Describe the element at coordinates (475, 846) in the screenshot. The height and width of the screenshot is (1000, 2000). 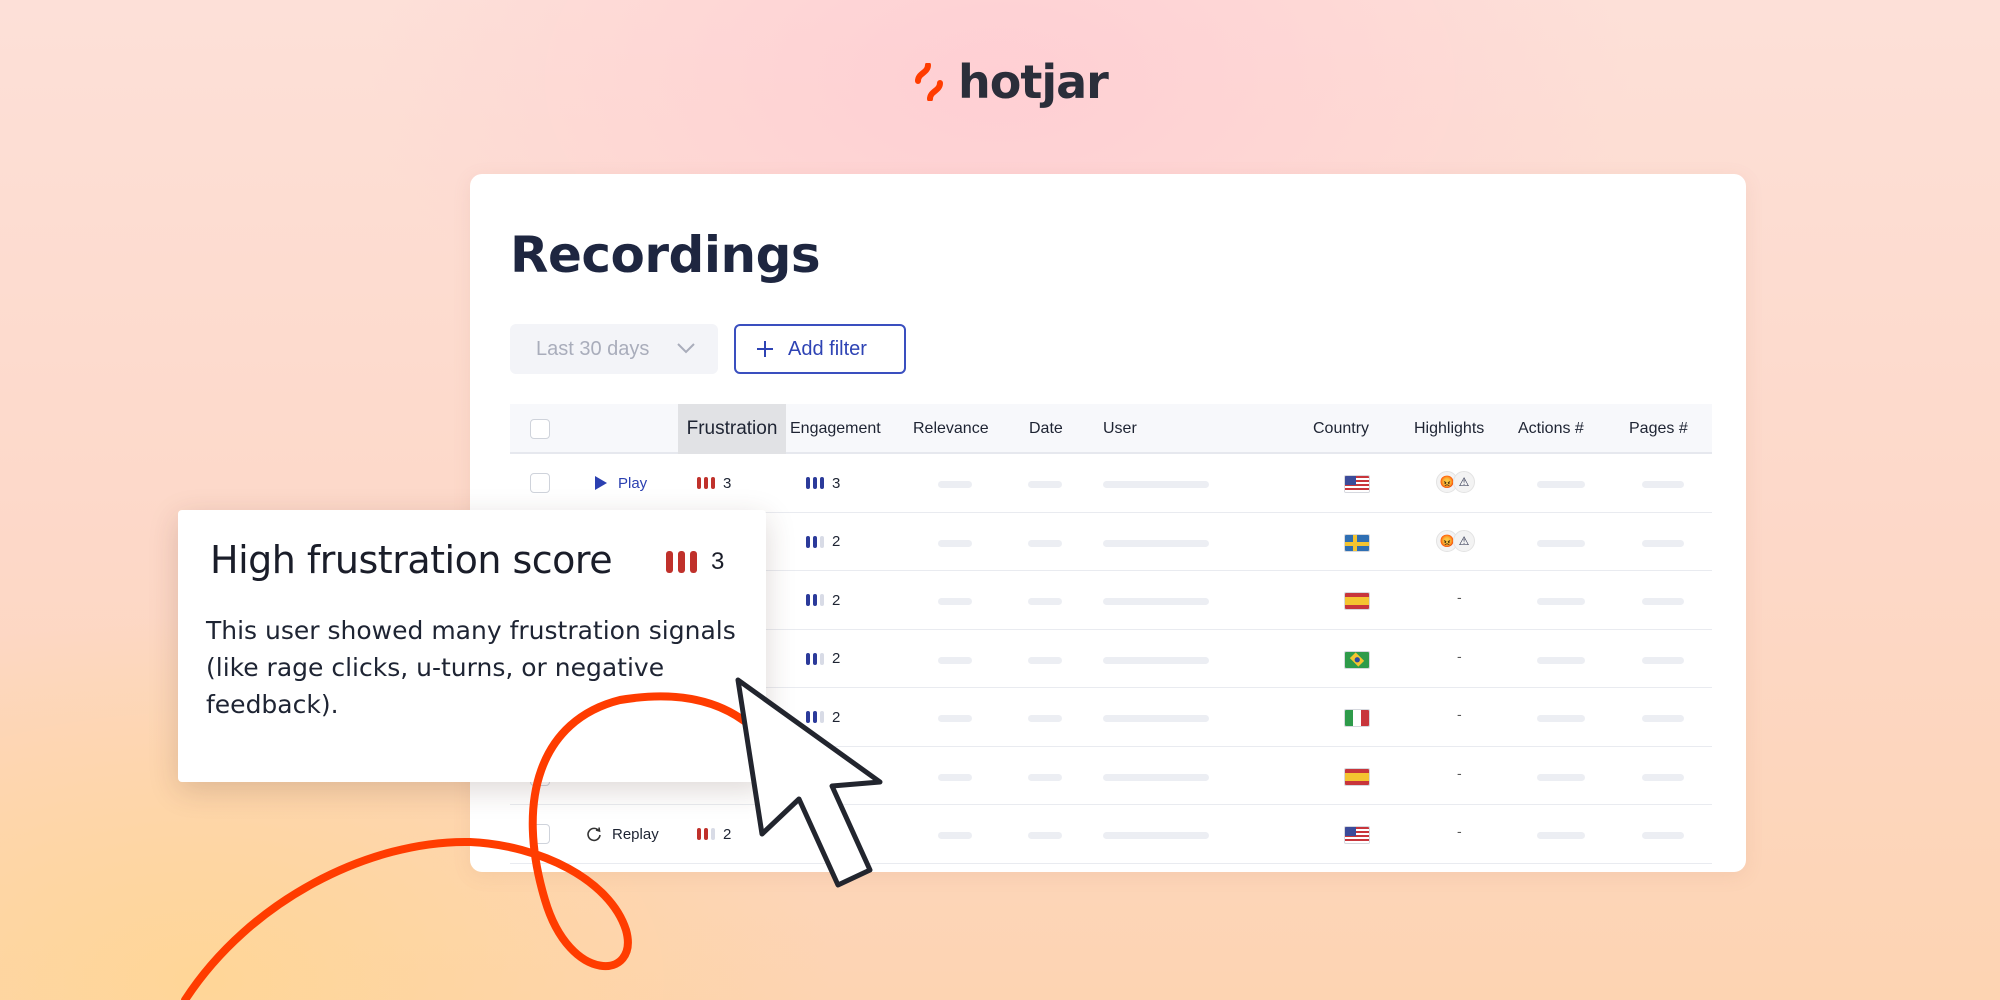
I see `swoosh-line-icon` at that location.